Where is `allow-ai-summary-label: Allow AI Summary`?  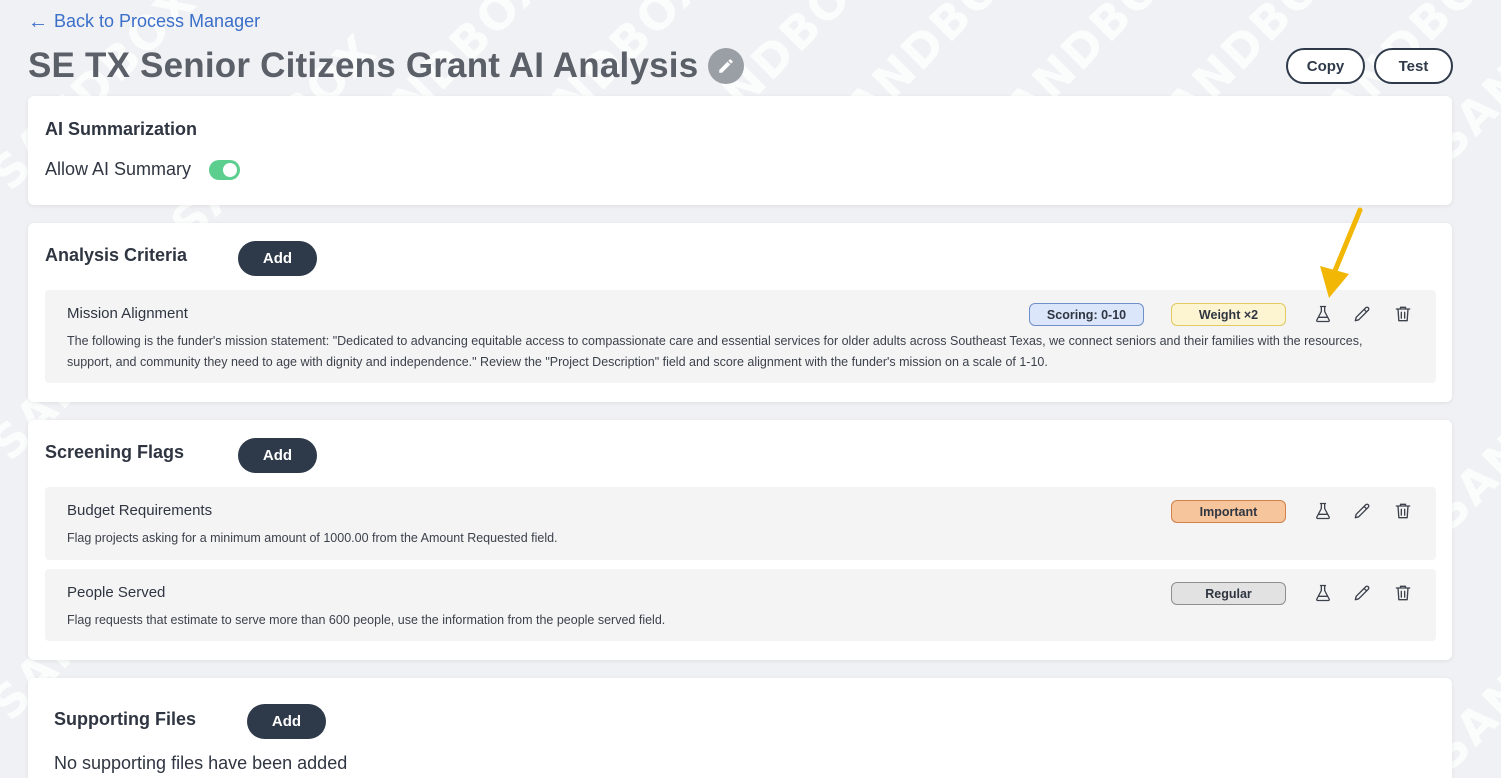
allow-ai-summary-label: Allow AI Summary is located at coordinates (118, 169).